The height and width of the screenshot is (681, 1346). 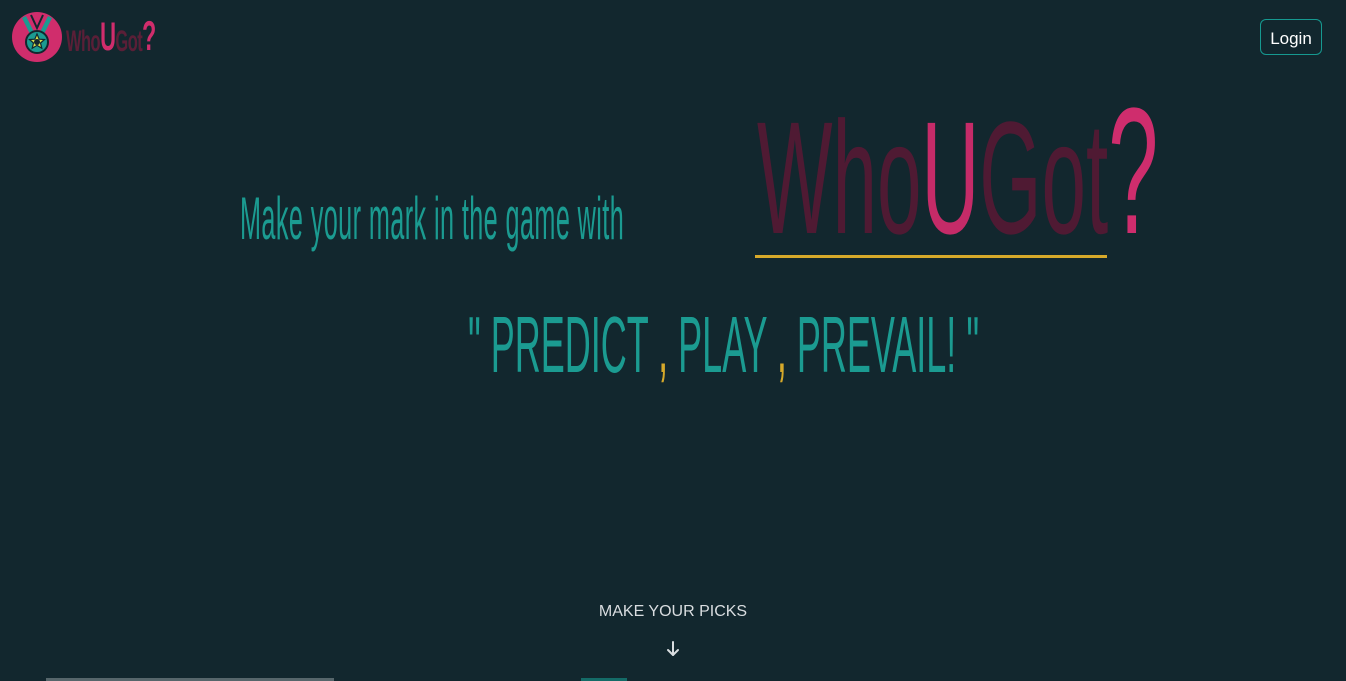 What do you see at coordinates (108, 37) in the screenshot?
I see `logo-u: U` at bounding box center [108, 37].